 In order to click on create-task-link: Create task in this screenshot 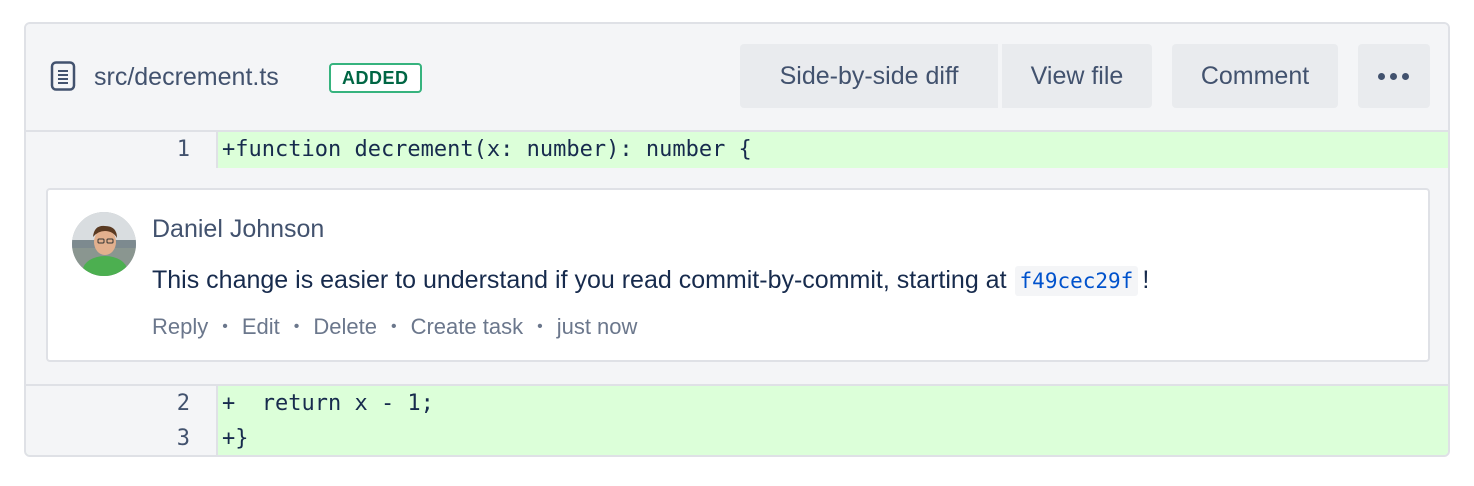, I will do `click(467, 326)`.